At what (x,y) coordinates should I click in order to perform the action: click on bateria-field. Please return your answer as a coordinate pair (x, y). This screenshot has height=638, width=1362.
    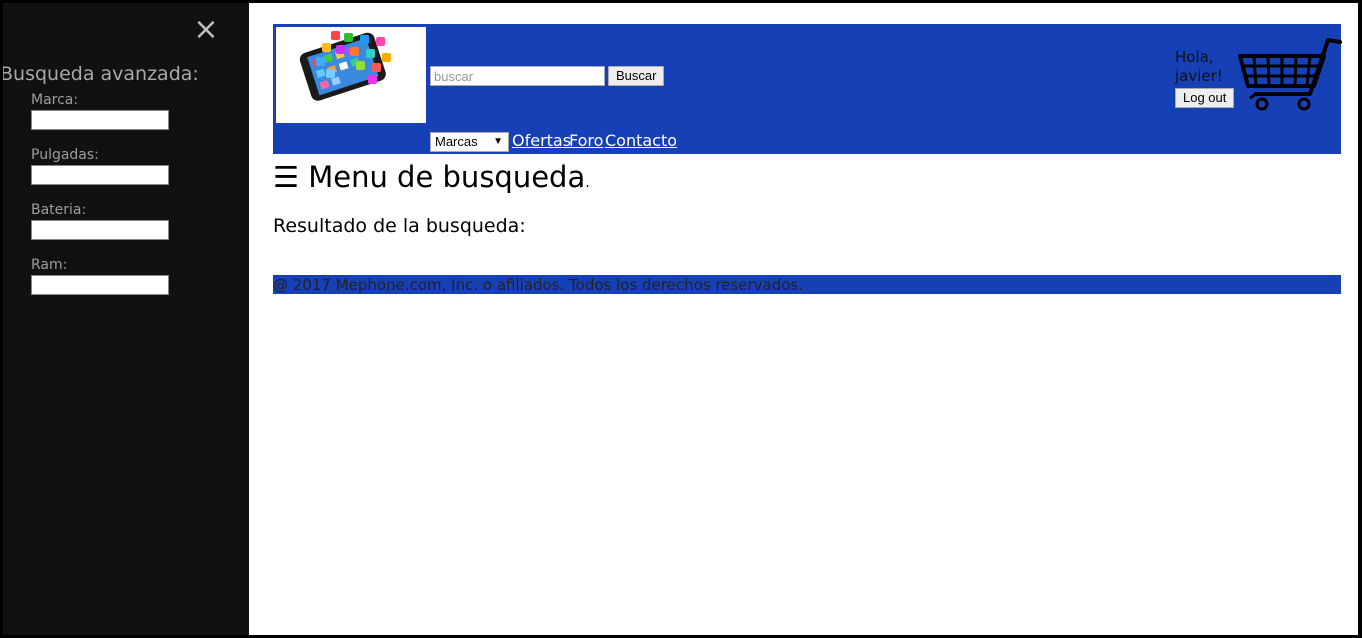
    Looking at the image, I should click on (100, 230).